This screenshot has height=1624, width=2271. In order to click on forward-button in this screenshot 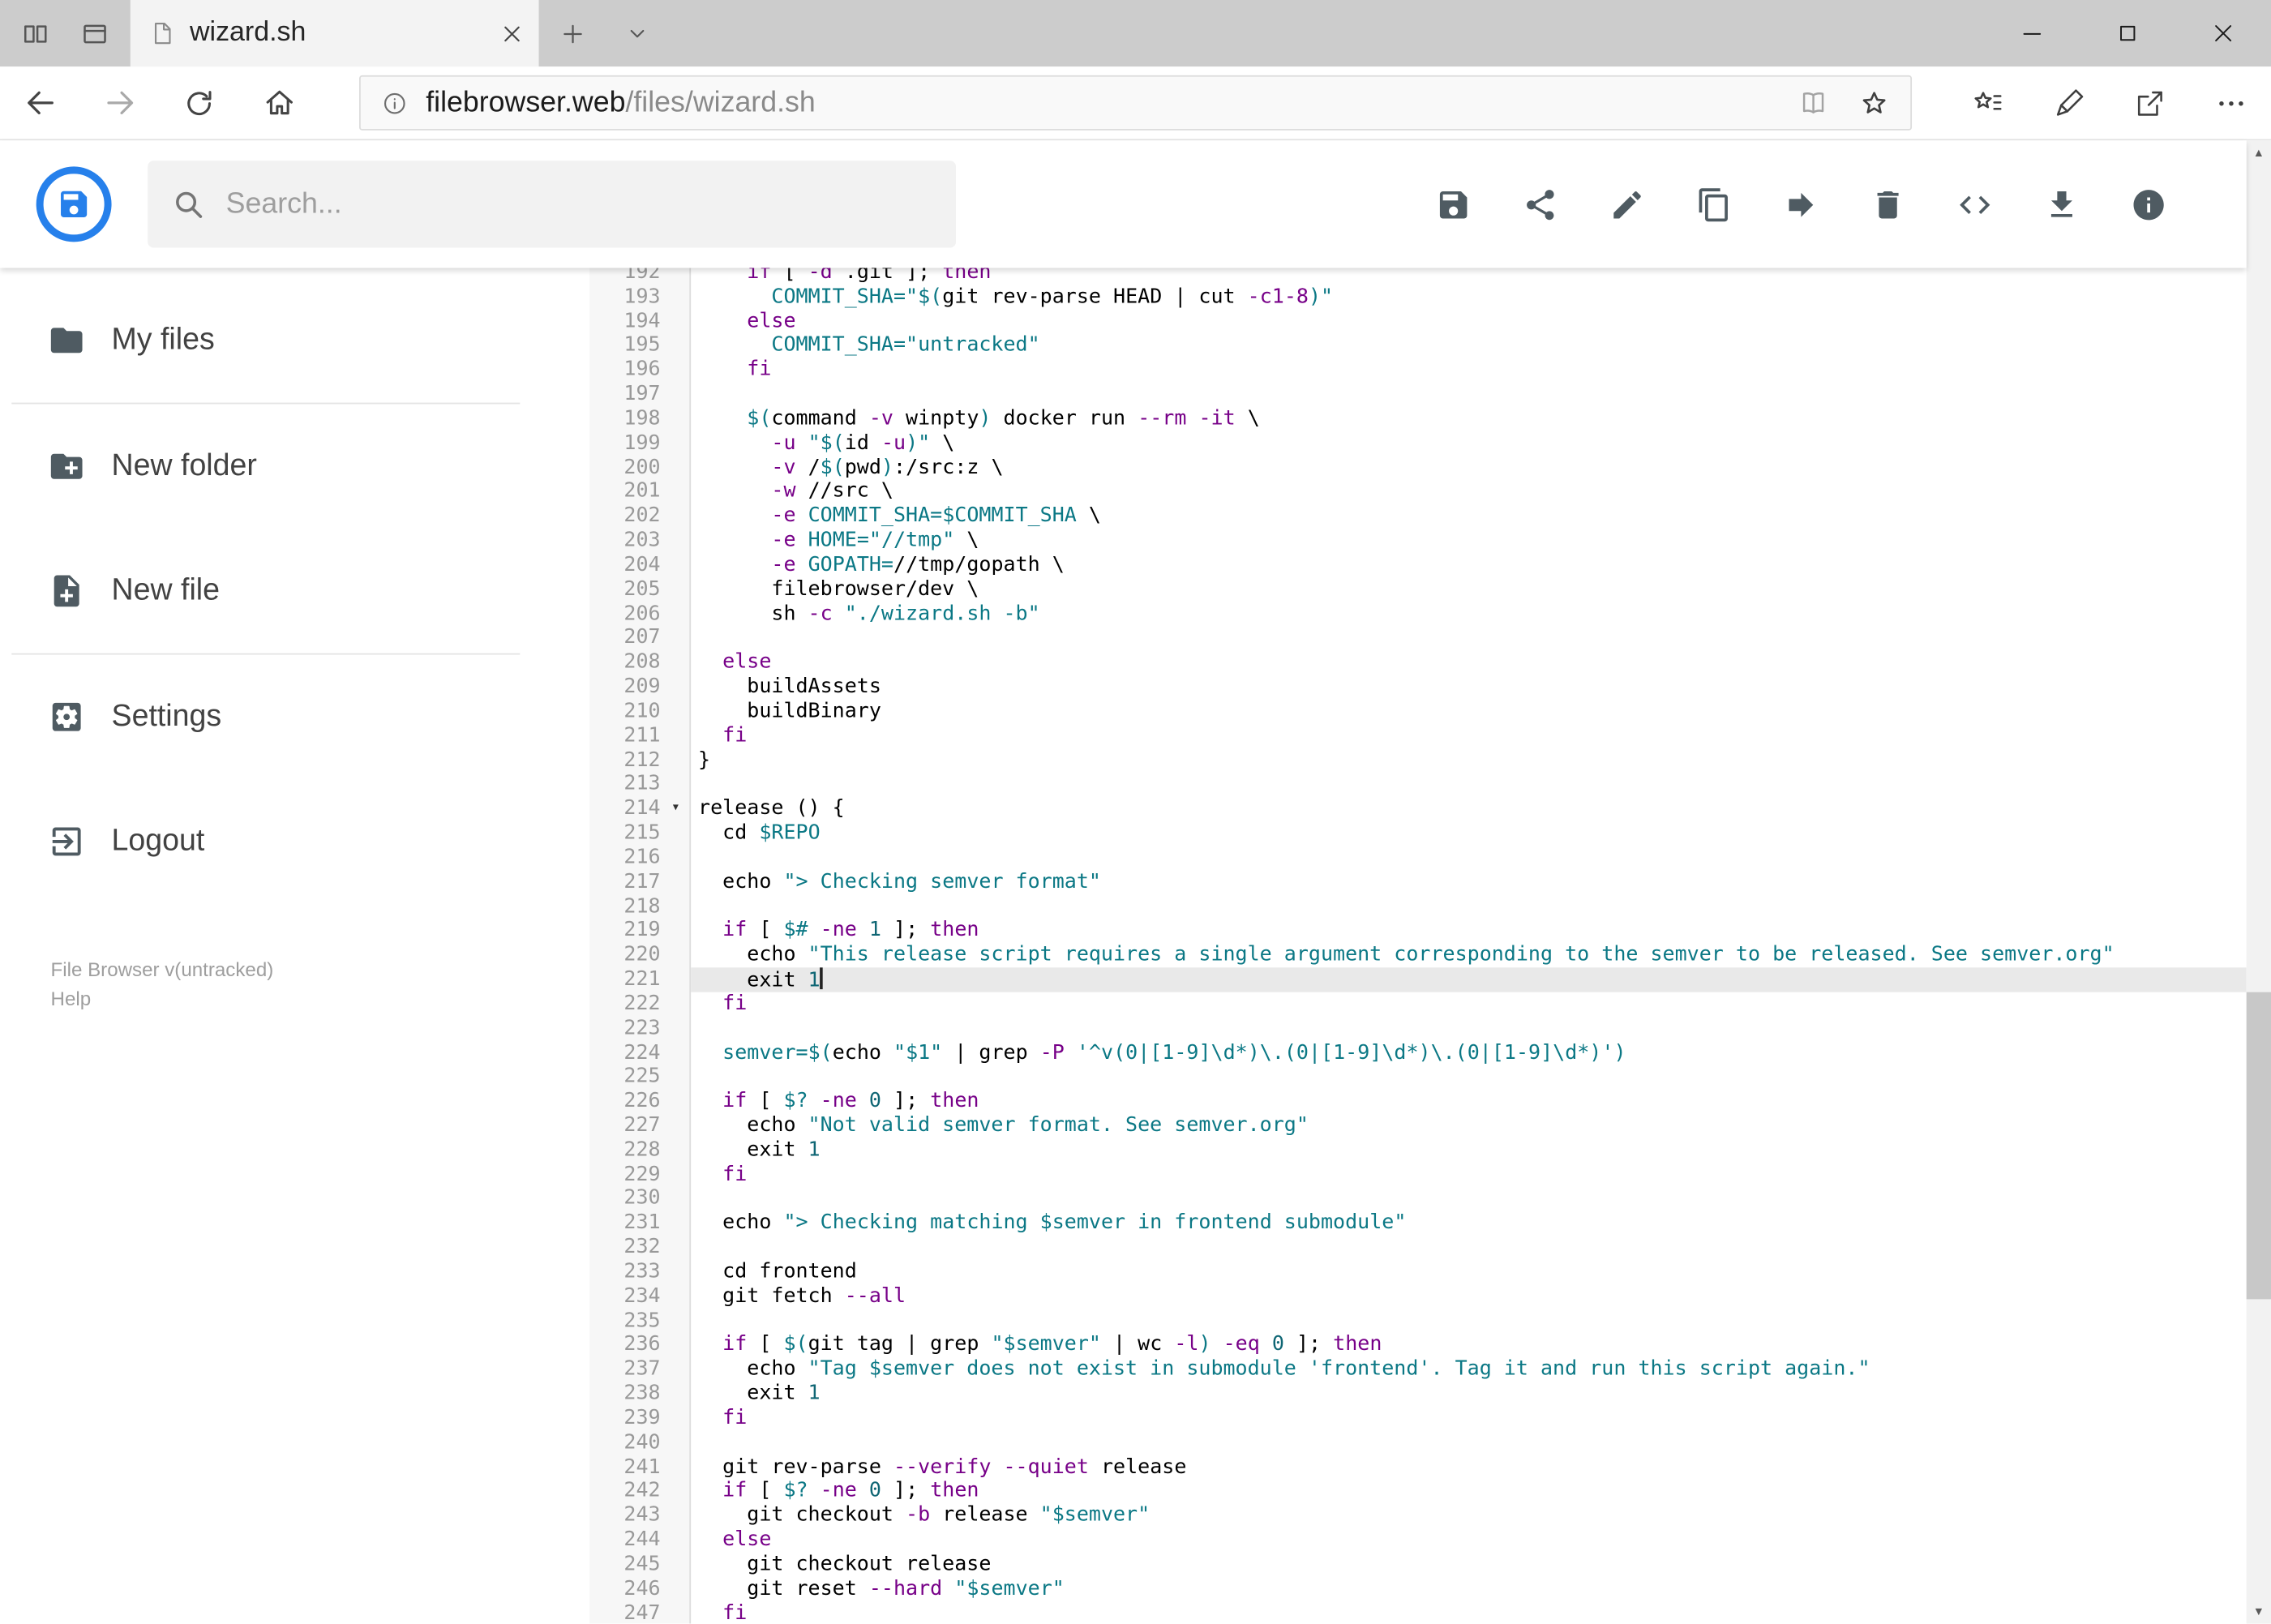, I will do `click(119, 102)`.